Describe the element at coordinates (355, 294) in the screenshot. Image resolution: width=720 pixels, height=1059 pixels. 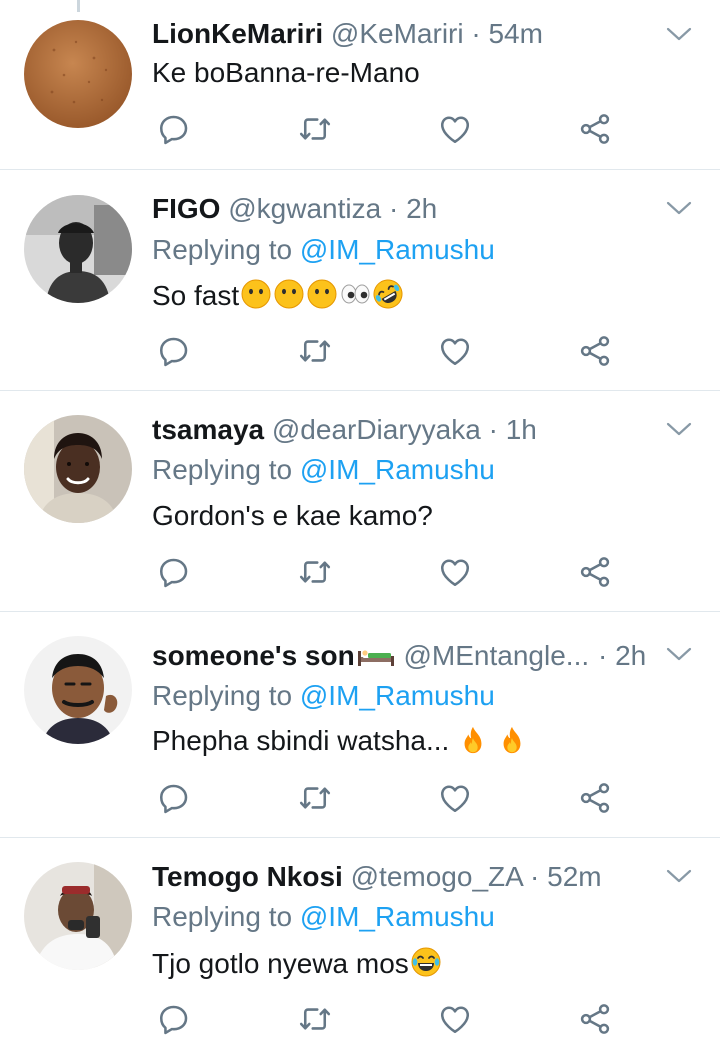
I see `eyes-emoji` at that location.